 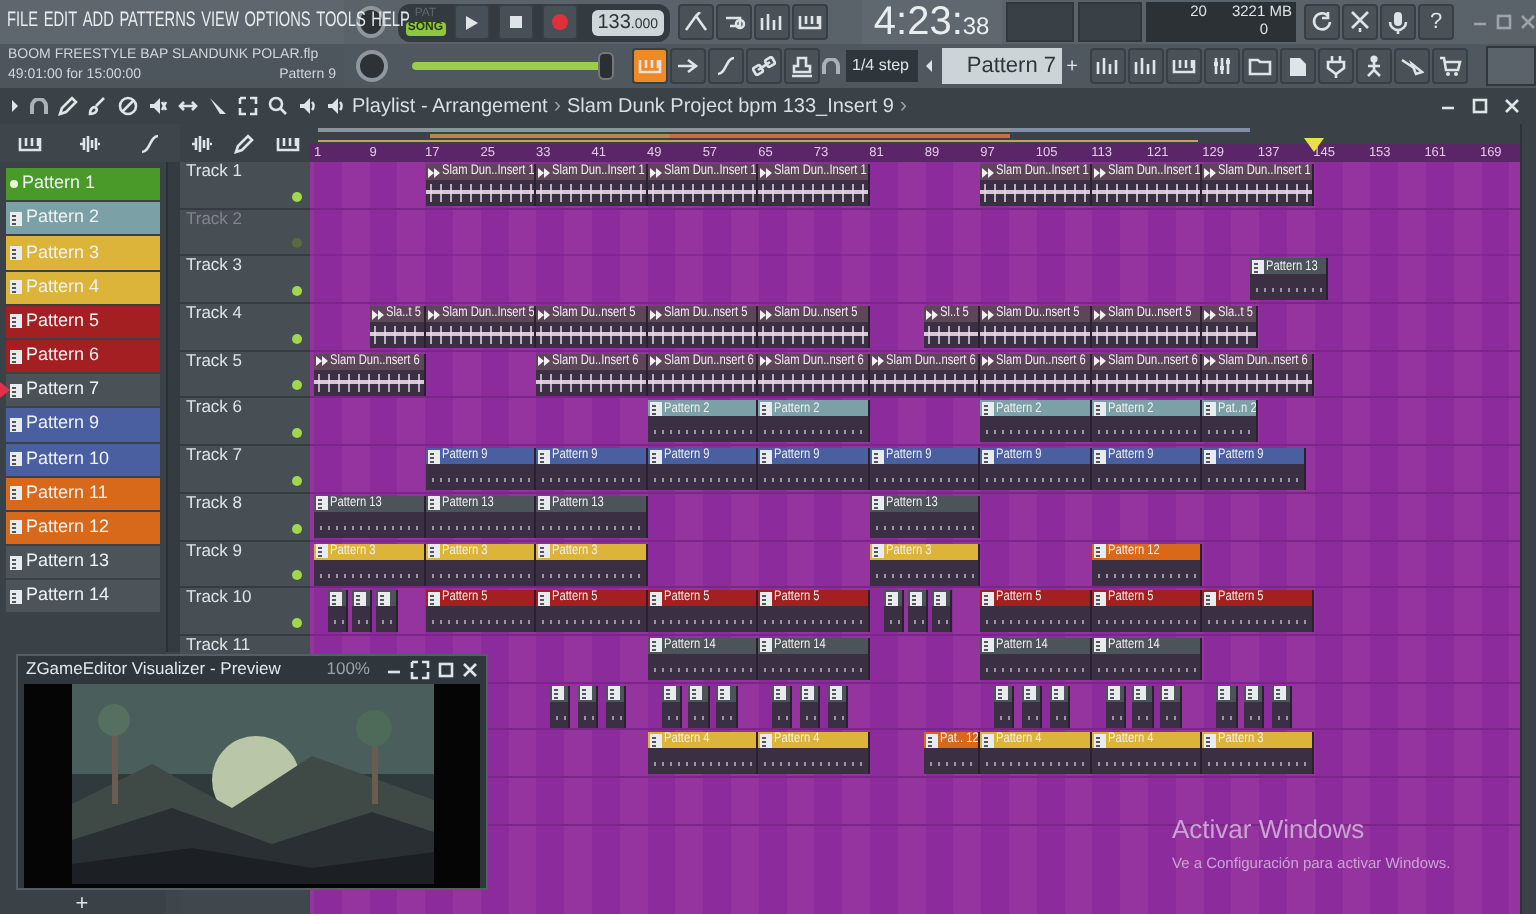 I want to click on left-arrow-icon, so click(x=929, y=66).